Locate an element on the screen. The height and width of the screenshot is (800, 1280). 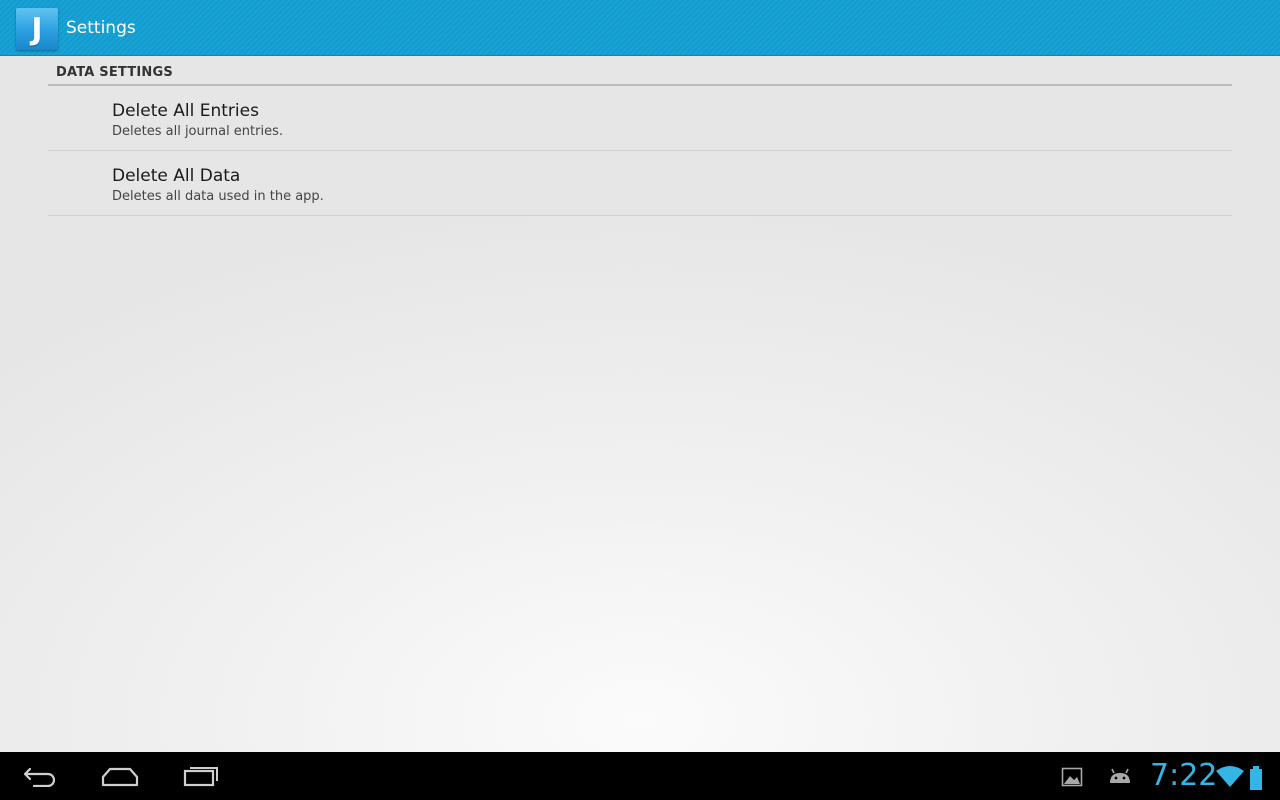
recent-apps-icon is located at coordinates (200, 777).